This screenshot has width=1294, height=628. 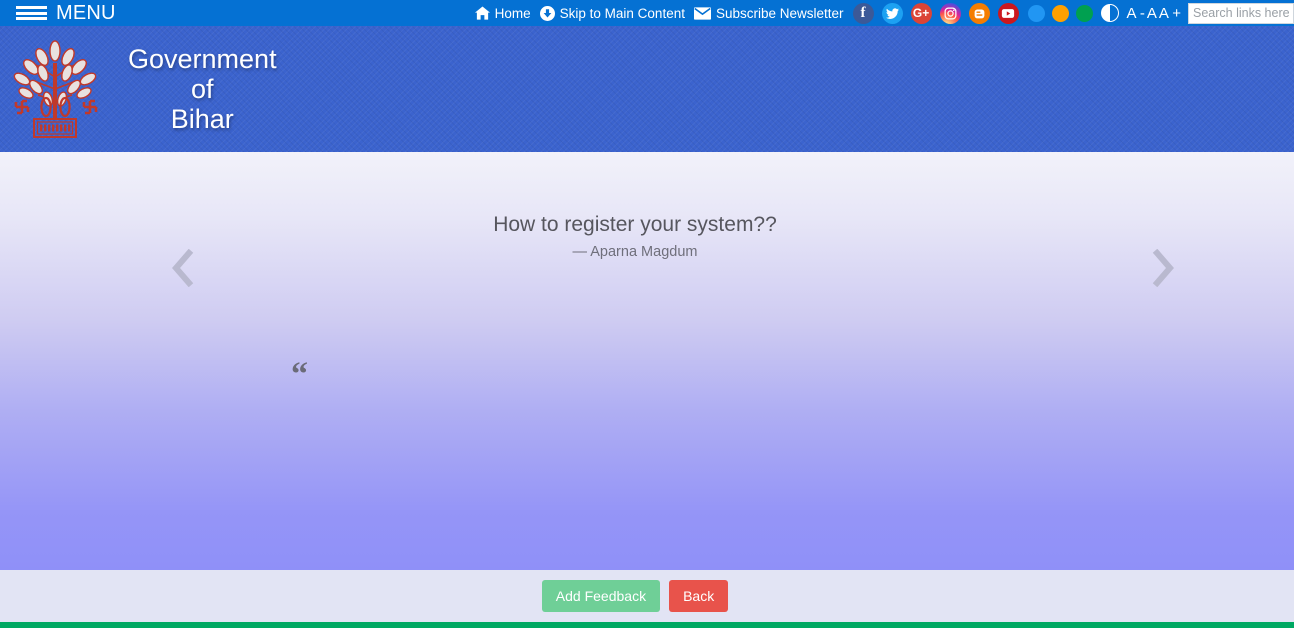 I want to click on gov-title-line-2: of, so click(x=202, y=89).